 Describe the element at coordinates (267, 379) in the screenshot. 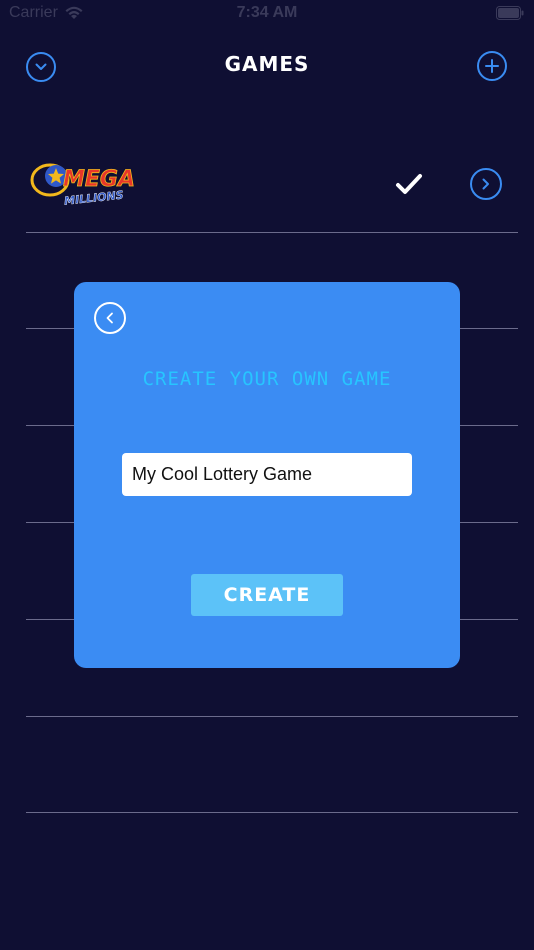

I see `modal-title: CREATE YOUR OWN GAME` at that location.